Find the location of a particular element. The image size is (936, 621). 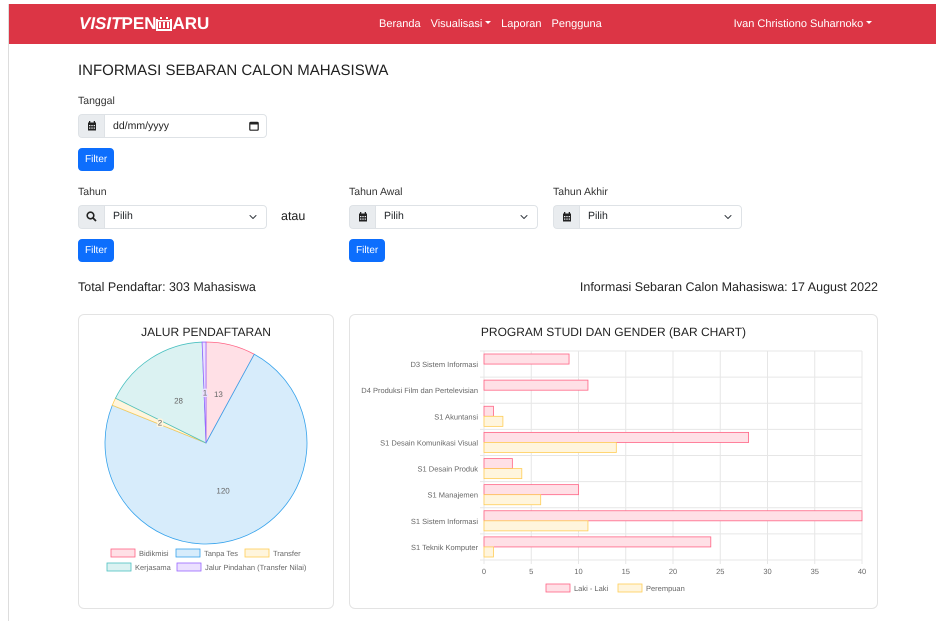

user-menu: Ivan Christiono Suharnoko is located at coordinates (803, 24).